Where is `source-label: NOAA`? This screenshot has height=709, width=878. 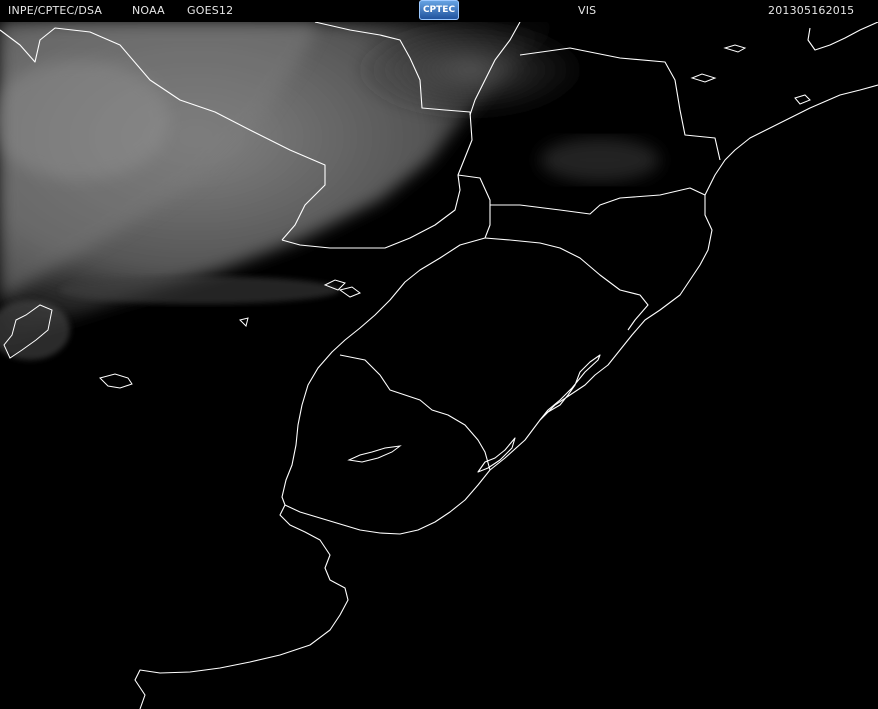
source-label: NOAA is located at coordinates (148, 10).